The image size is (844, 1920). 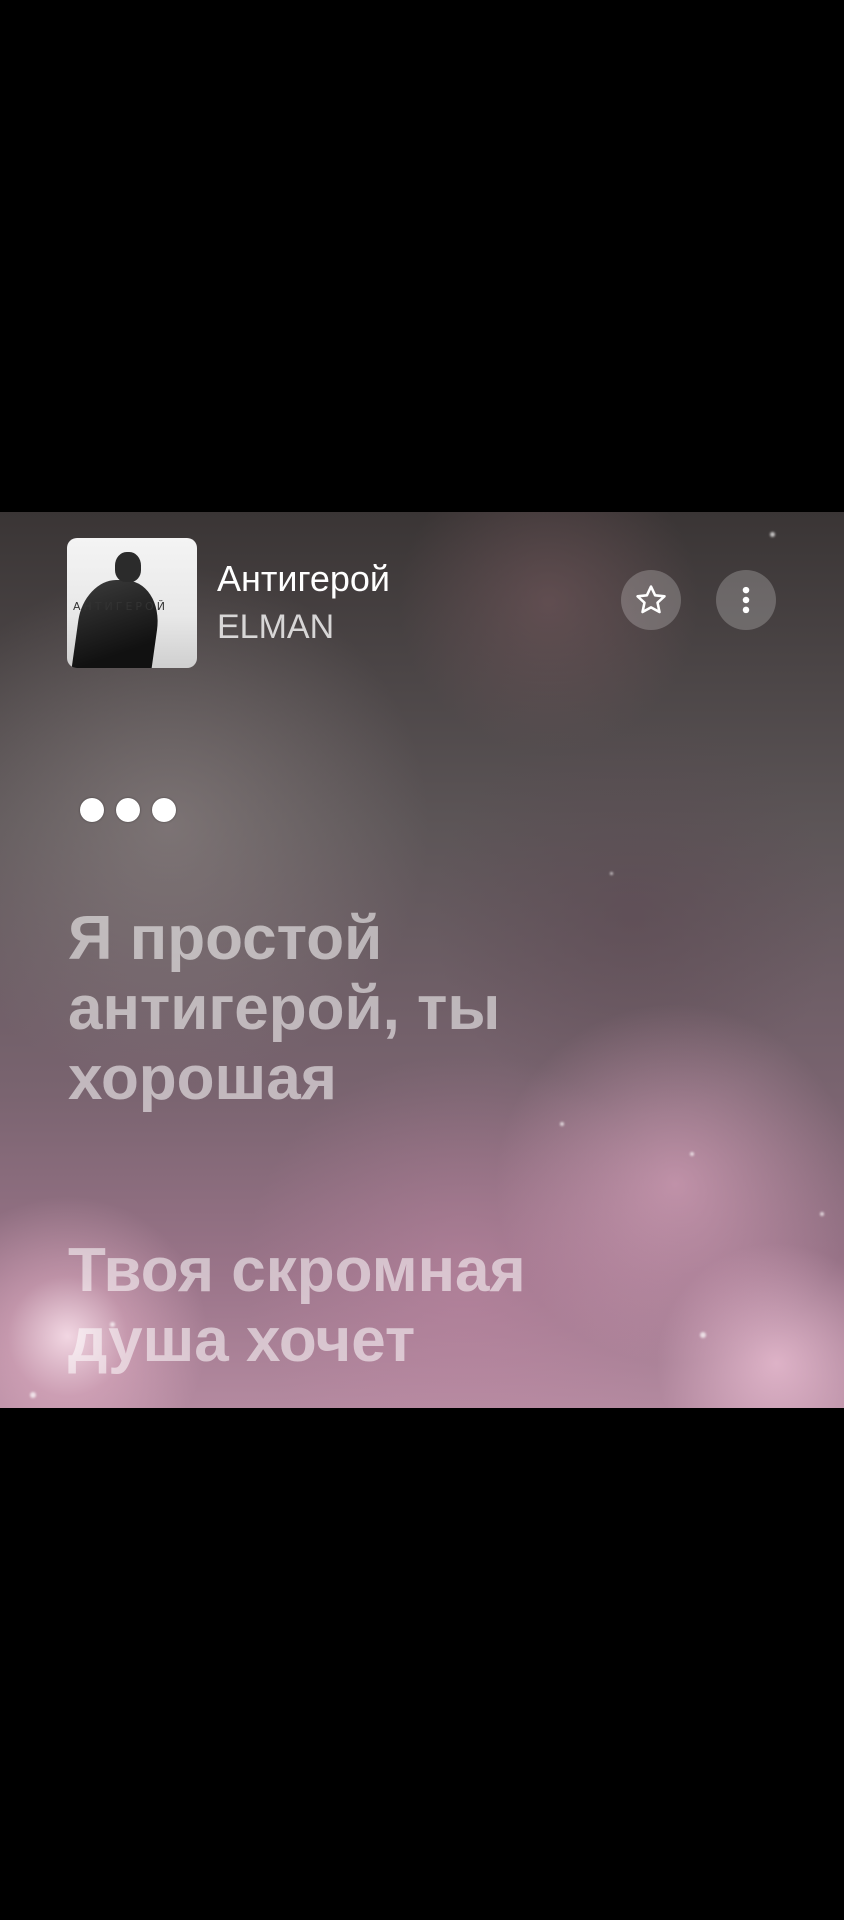 I want to click on album-cover: АНТИГЕРОЙ, so click(x=132, y=603).